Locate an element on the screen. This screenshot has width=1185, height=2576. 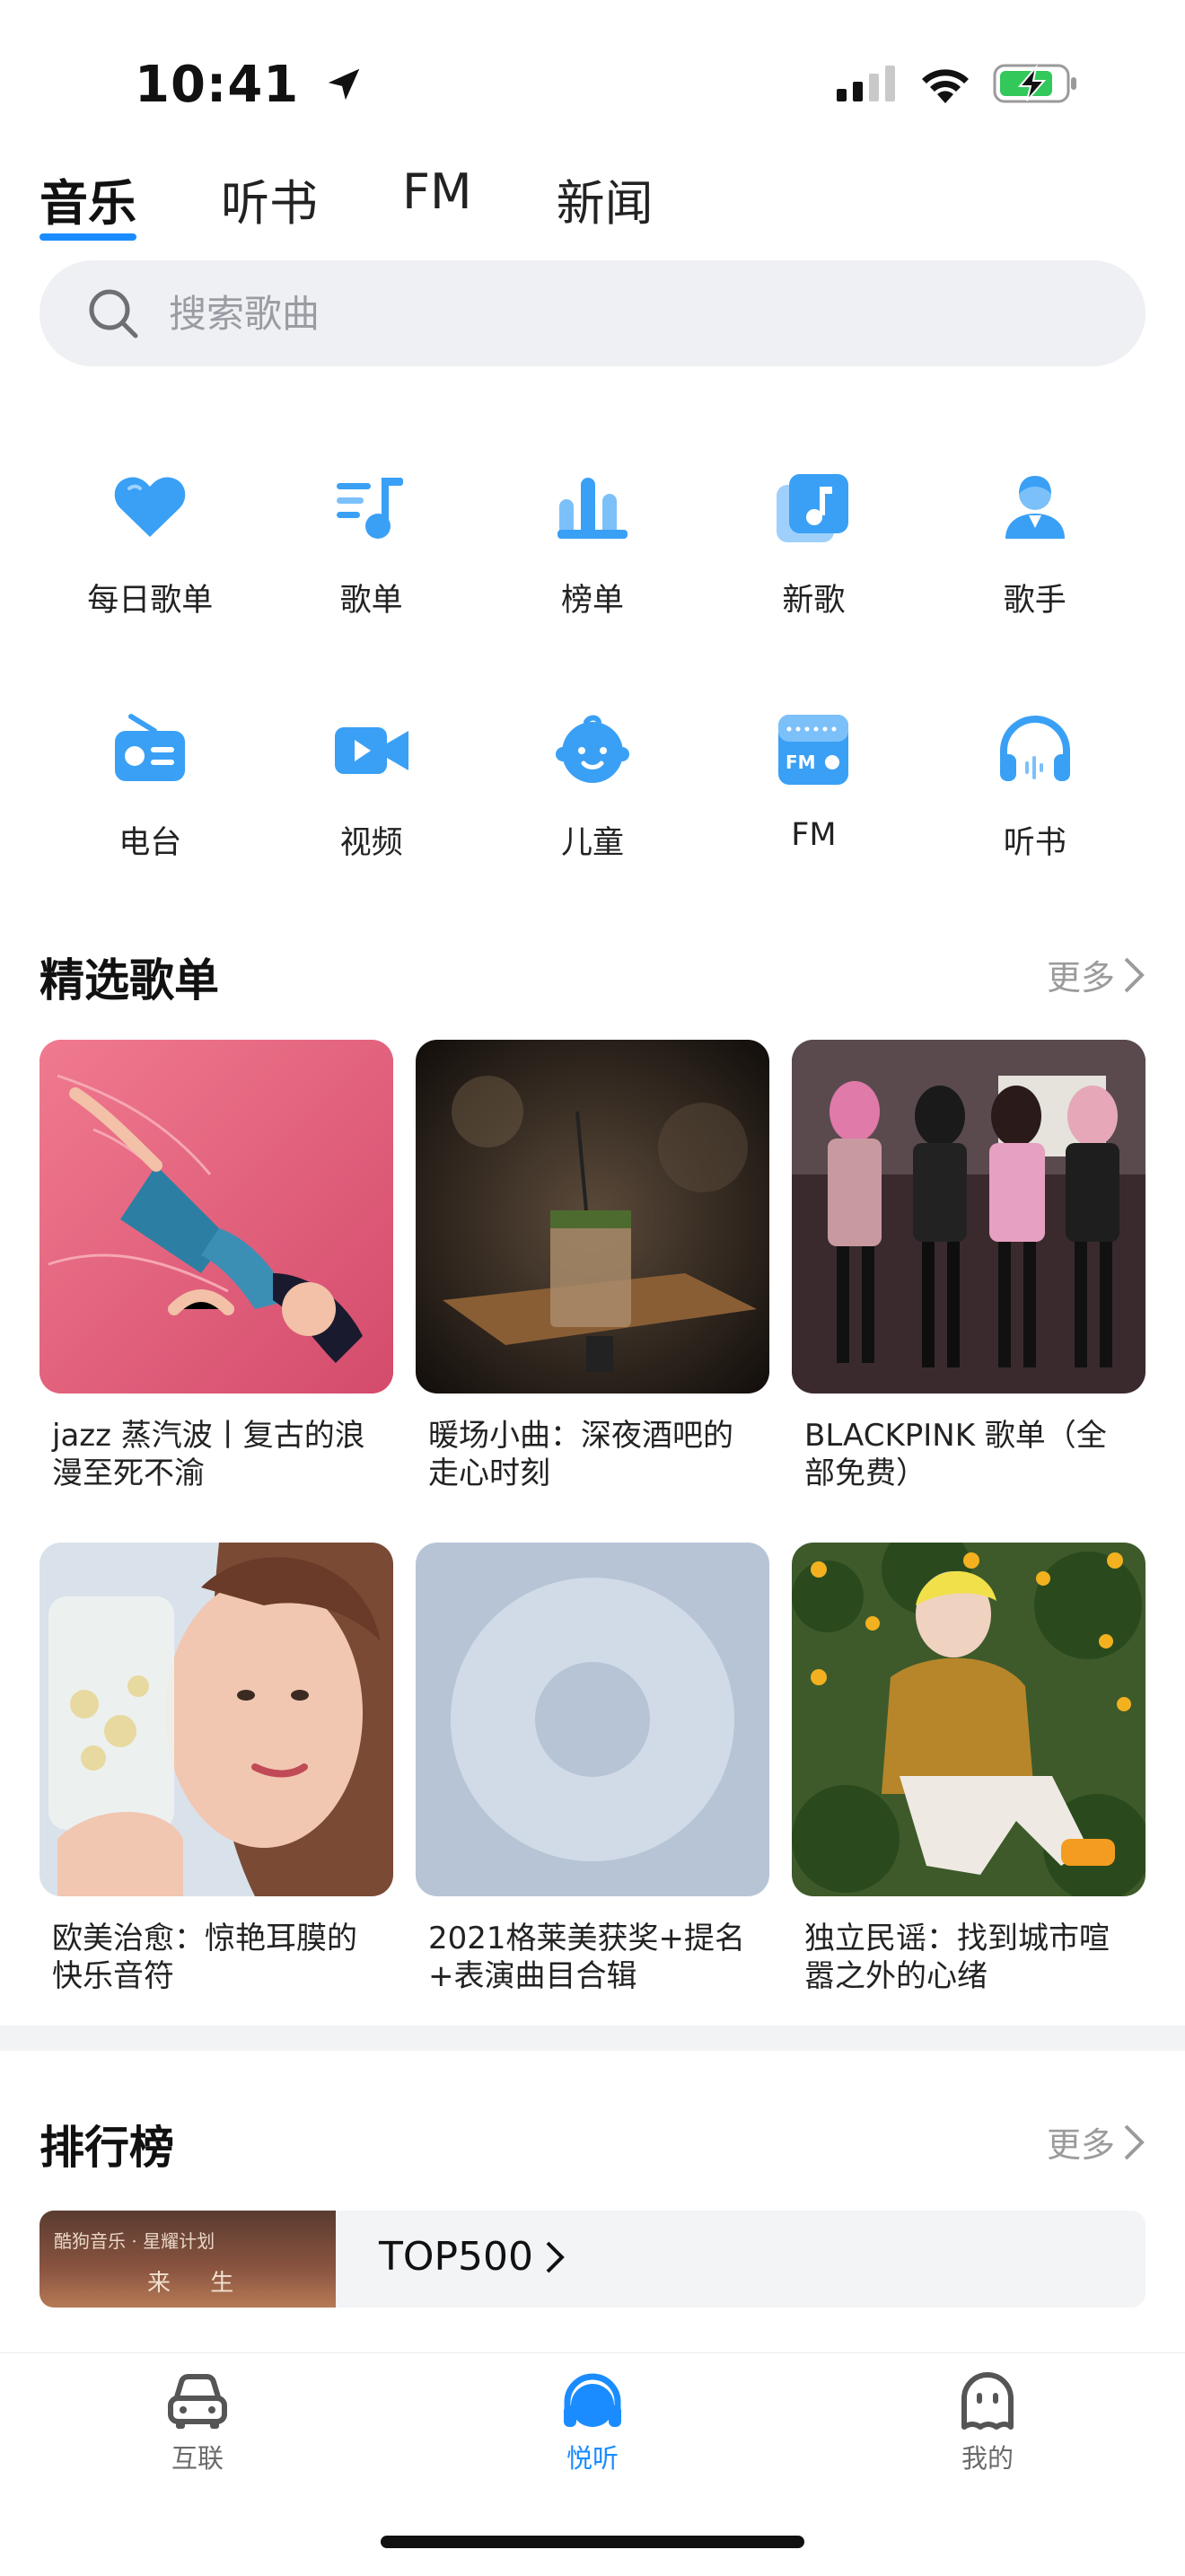
battery-charging-icon is located at coordinates (1034, 83).